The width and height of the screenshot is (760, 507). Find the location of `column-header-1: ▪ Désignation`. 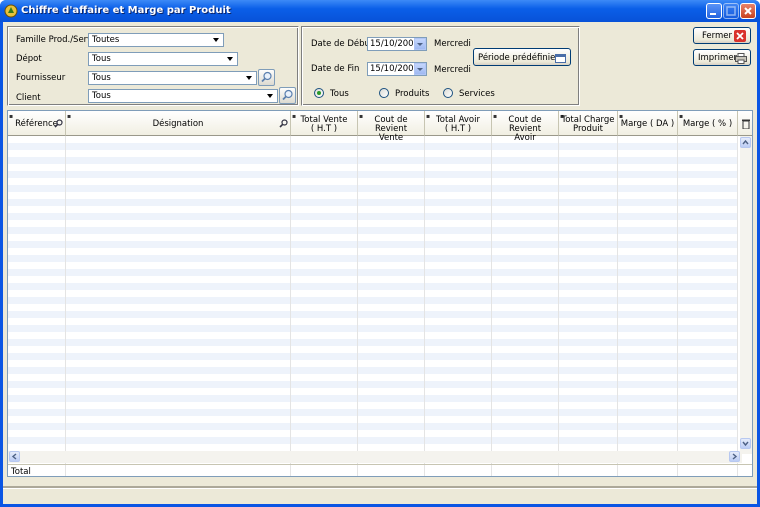

column-header-1: ▪ Désignation is located at coordinates (178, 123).